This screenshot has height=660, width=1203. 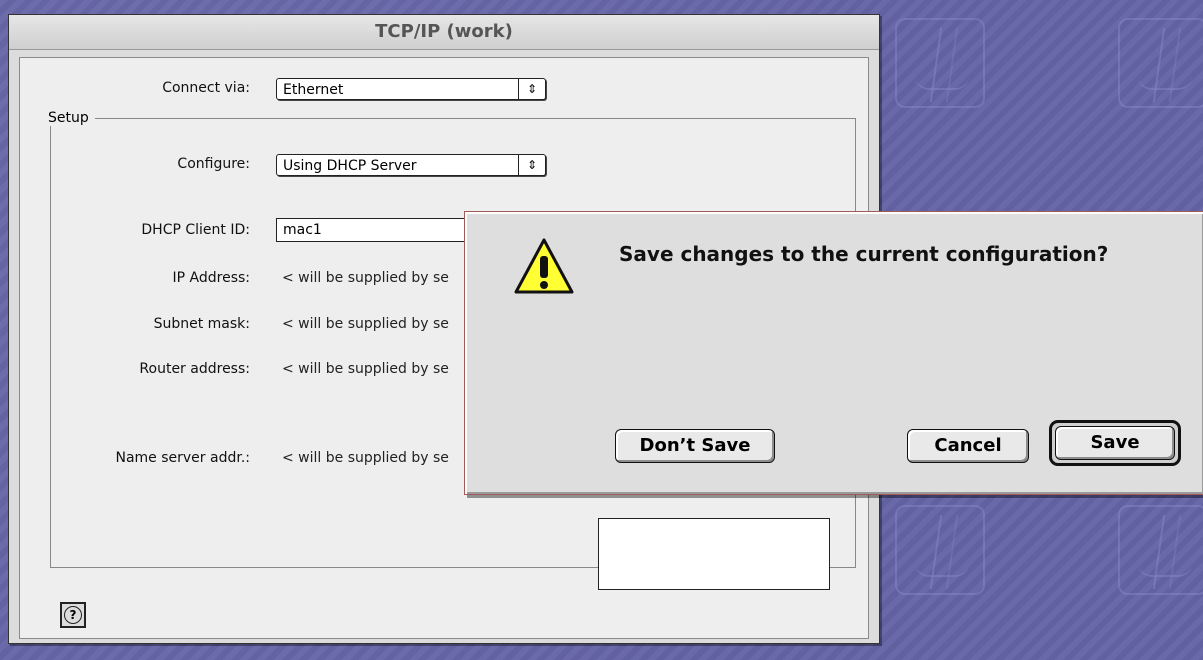 I want to click on cancel-button: Cancel, so click(x=968, y=446).